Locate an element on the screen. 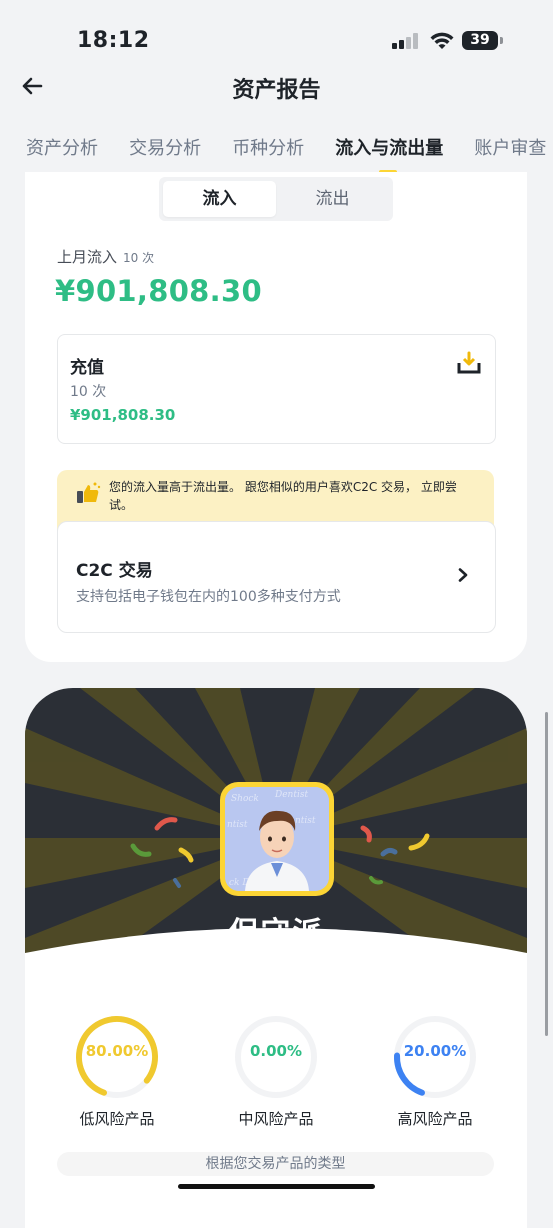 The image size is (553, 1228). persona-name: 保守派 is located at coordinates (276, 933).